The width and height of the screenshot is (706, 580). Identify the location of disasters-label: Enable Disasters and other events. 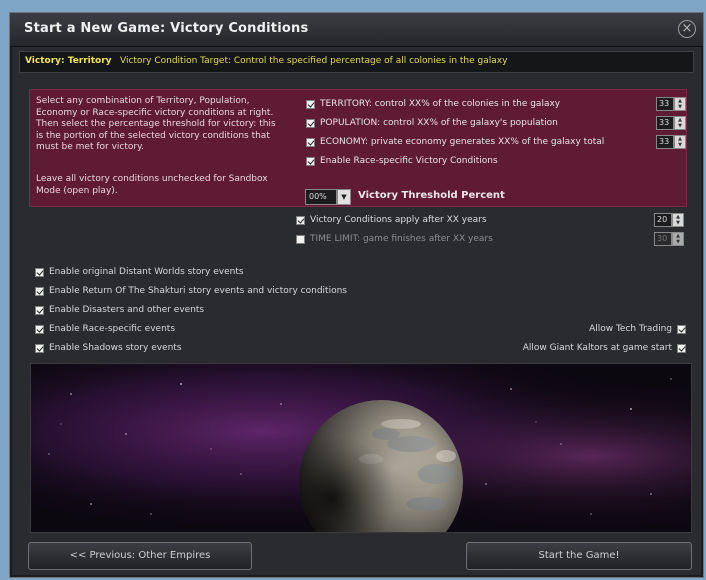
(127, 310).